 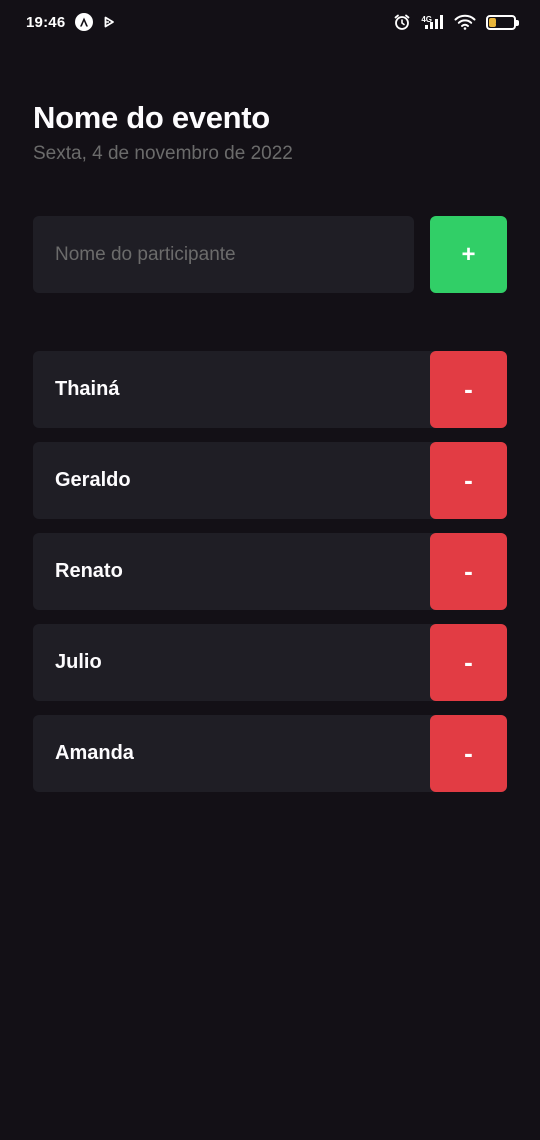 I want to click on status-time: 19:46, so click(x=46, y=22).